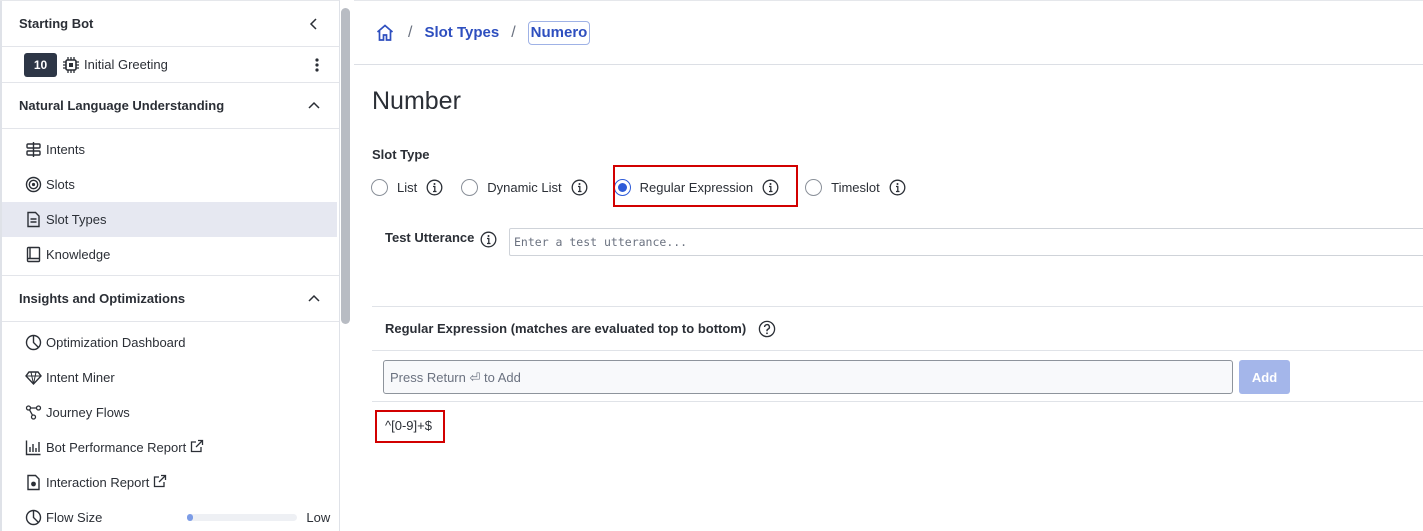  I want to click on diamond-icon, so click(33, 378).